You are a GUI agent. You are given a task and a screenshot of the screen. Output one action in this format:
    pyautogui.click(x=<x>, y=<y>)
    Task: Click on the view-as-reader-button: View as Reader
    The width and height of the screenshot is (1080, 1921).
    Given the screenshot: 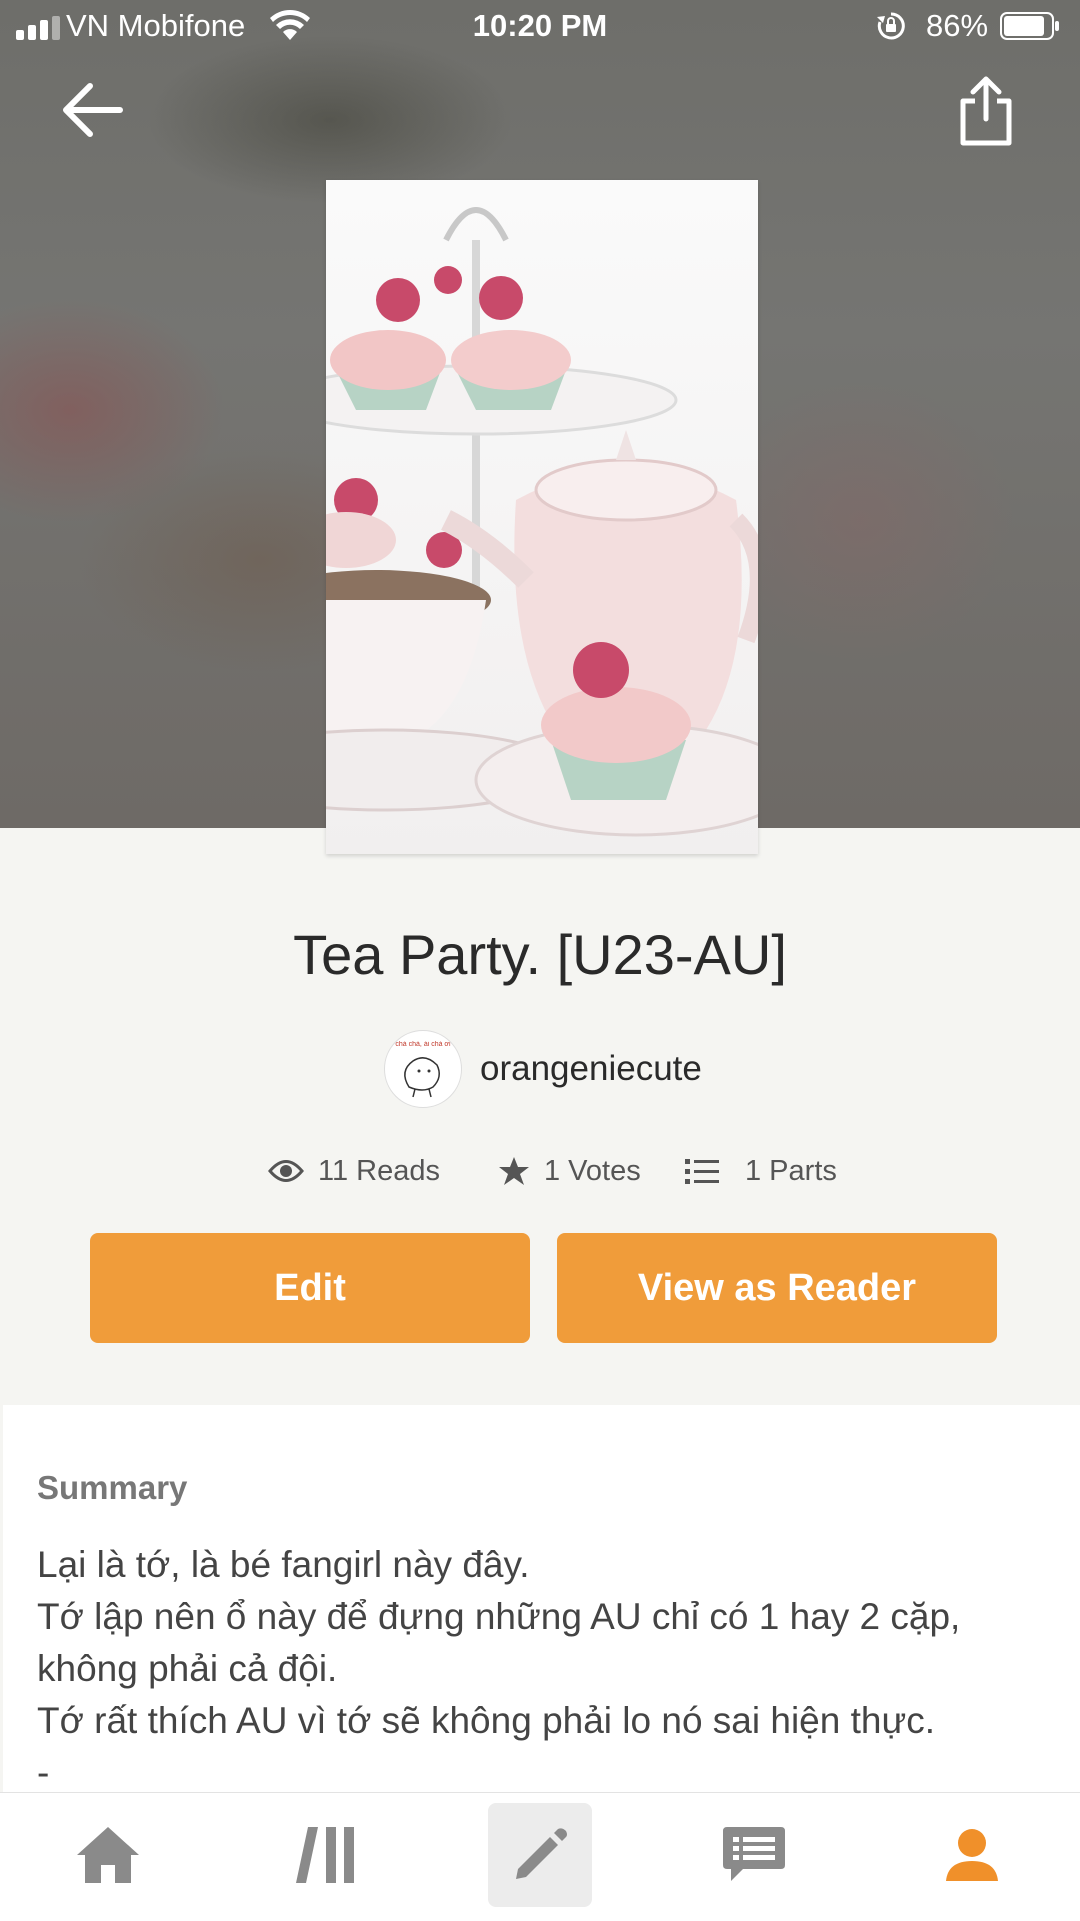 What is the action you would take?
    pyautogui.click(x=777, y=1288)
    